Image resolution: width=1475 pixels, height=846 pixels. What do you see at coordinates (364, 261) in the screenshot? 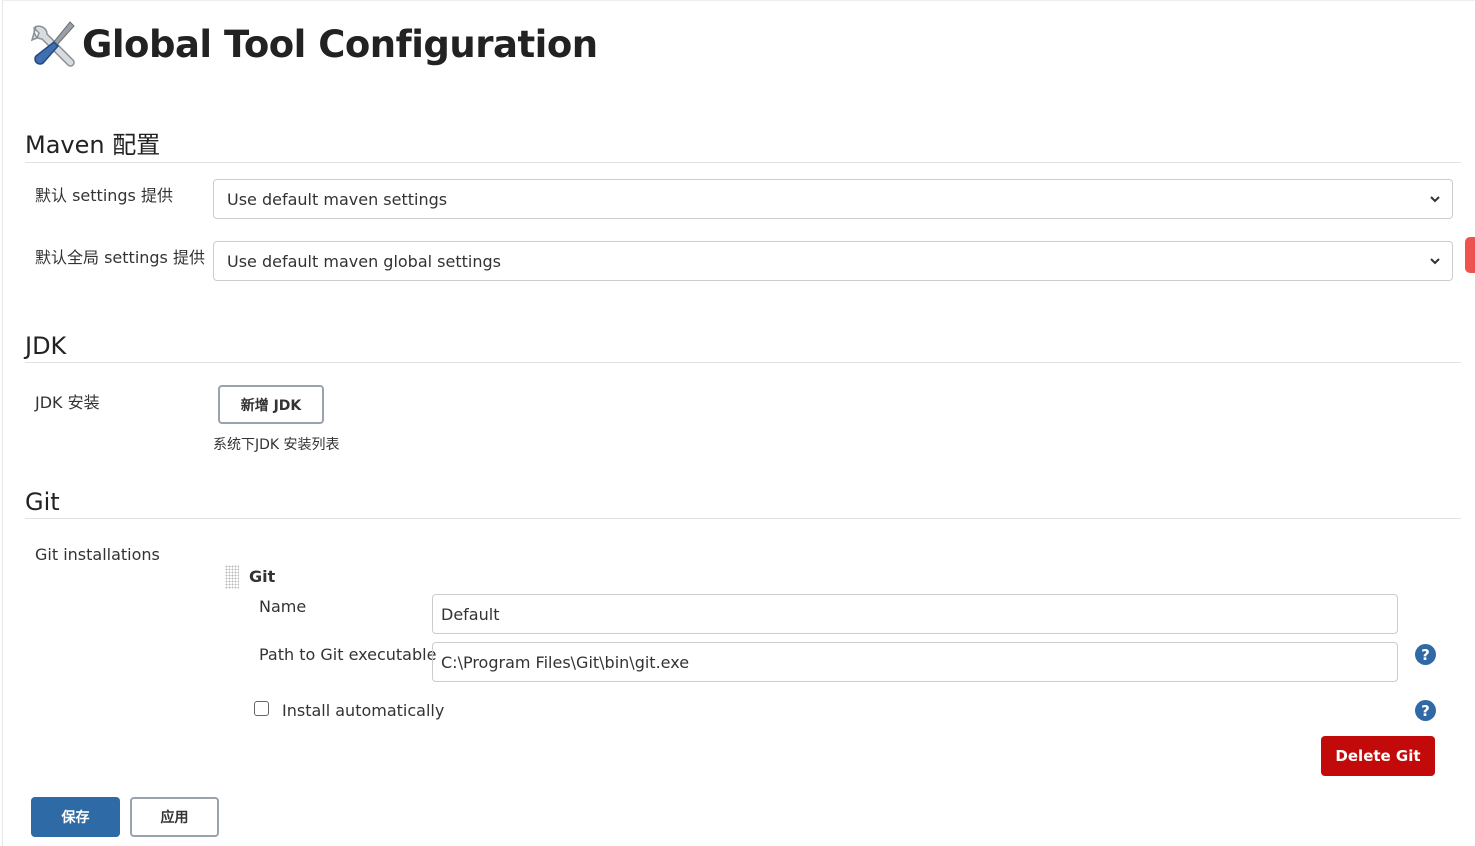
I see `maven-global-settings-value: Use default maven global settings` at bounding box center [364, 261].